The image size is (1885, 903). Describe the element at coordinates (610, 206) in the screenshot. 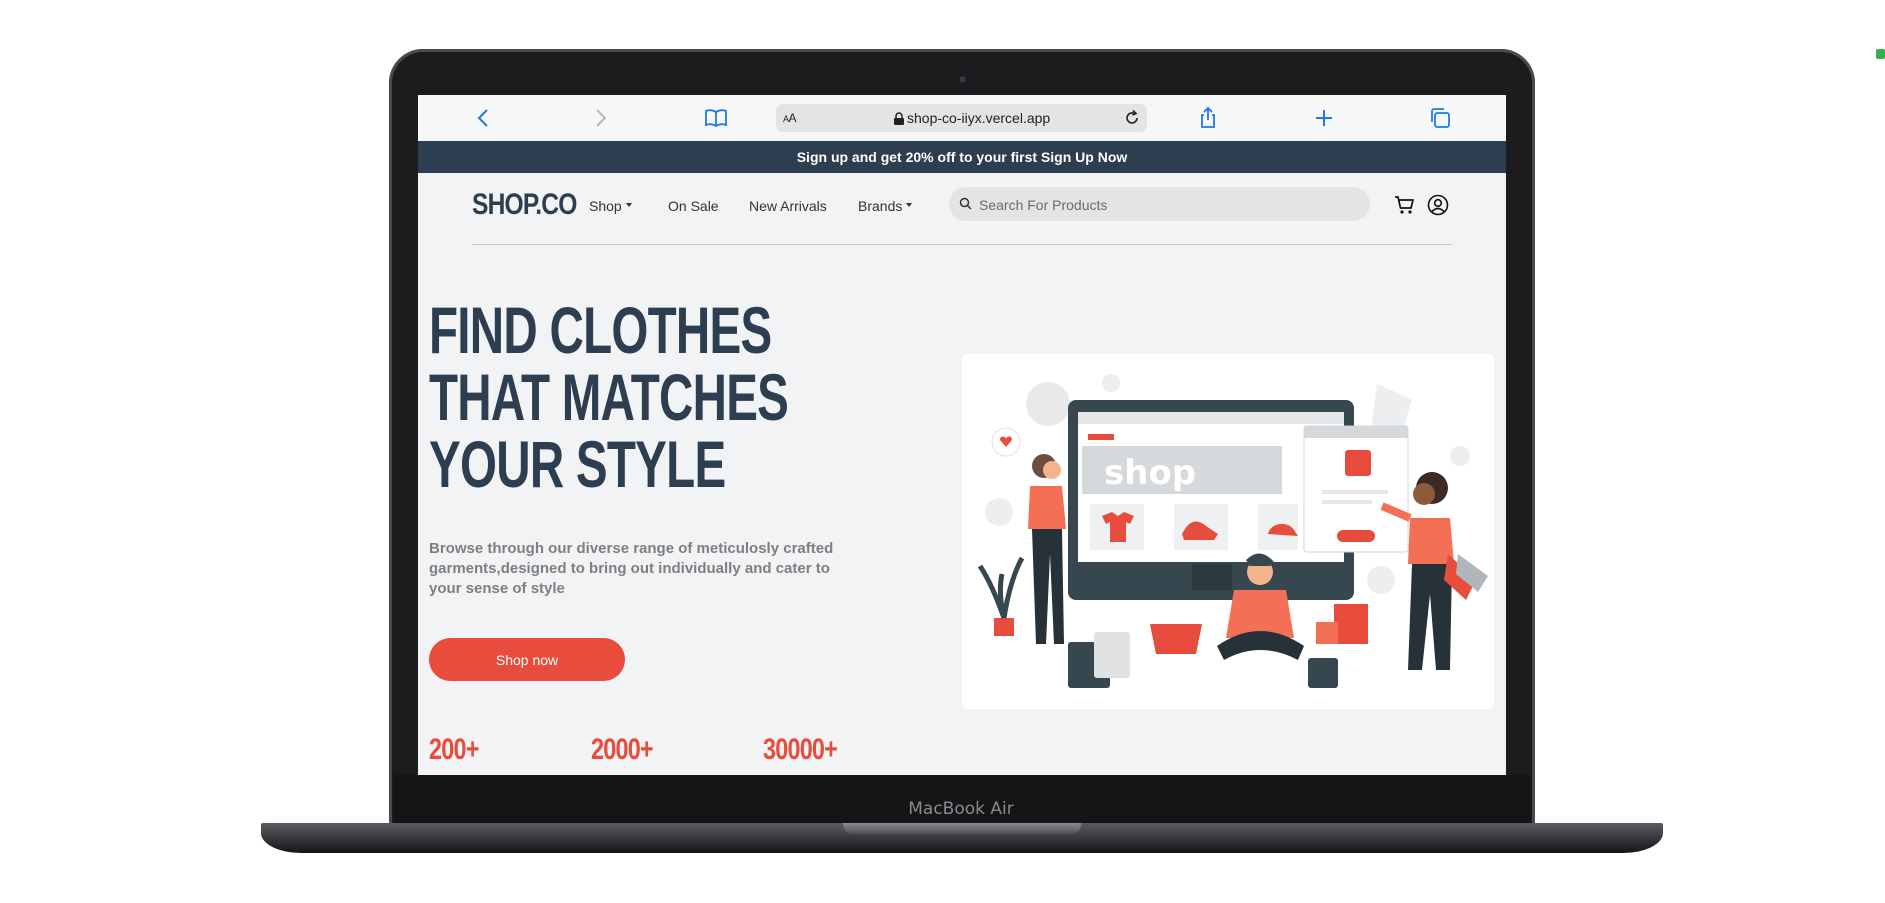

I see `nav-link-shop: Shop` at that location.